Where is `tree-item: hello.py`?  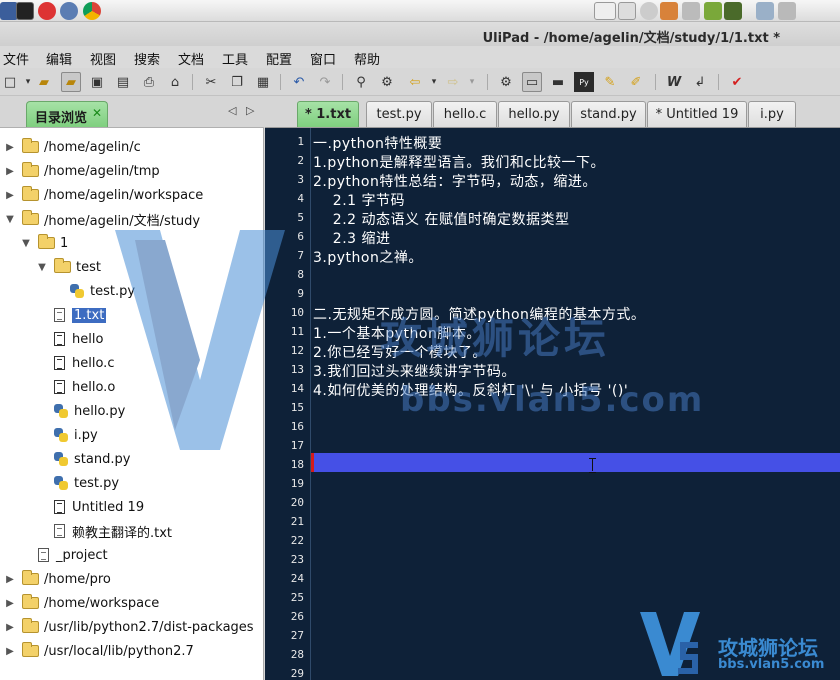
tree-item: hello.py is located at coordinates (80, 411).